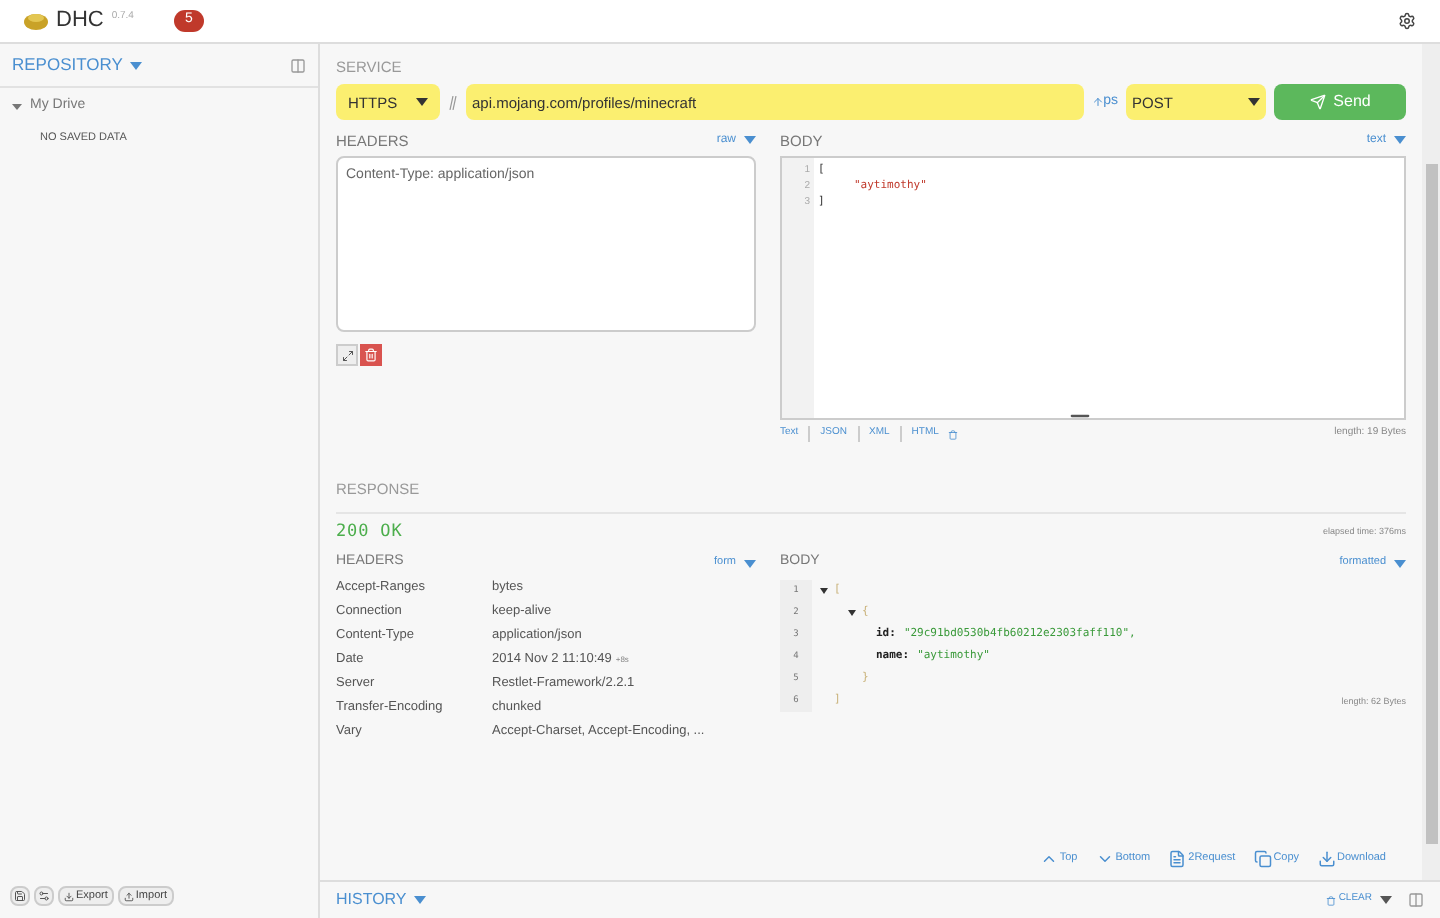 Image resolution: width=1440 pixels, height=918 pixels. What do you see at coordinates (1177, 859) in the screenshot?
I see `document-icon` at bounding box center [1177, 859].